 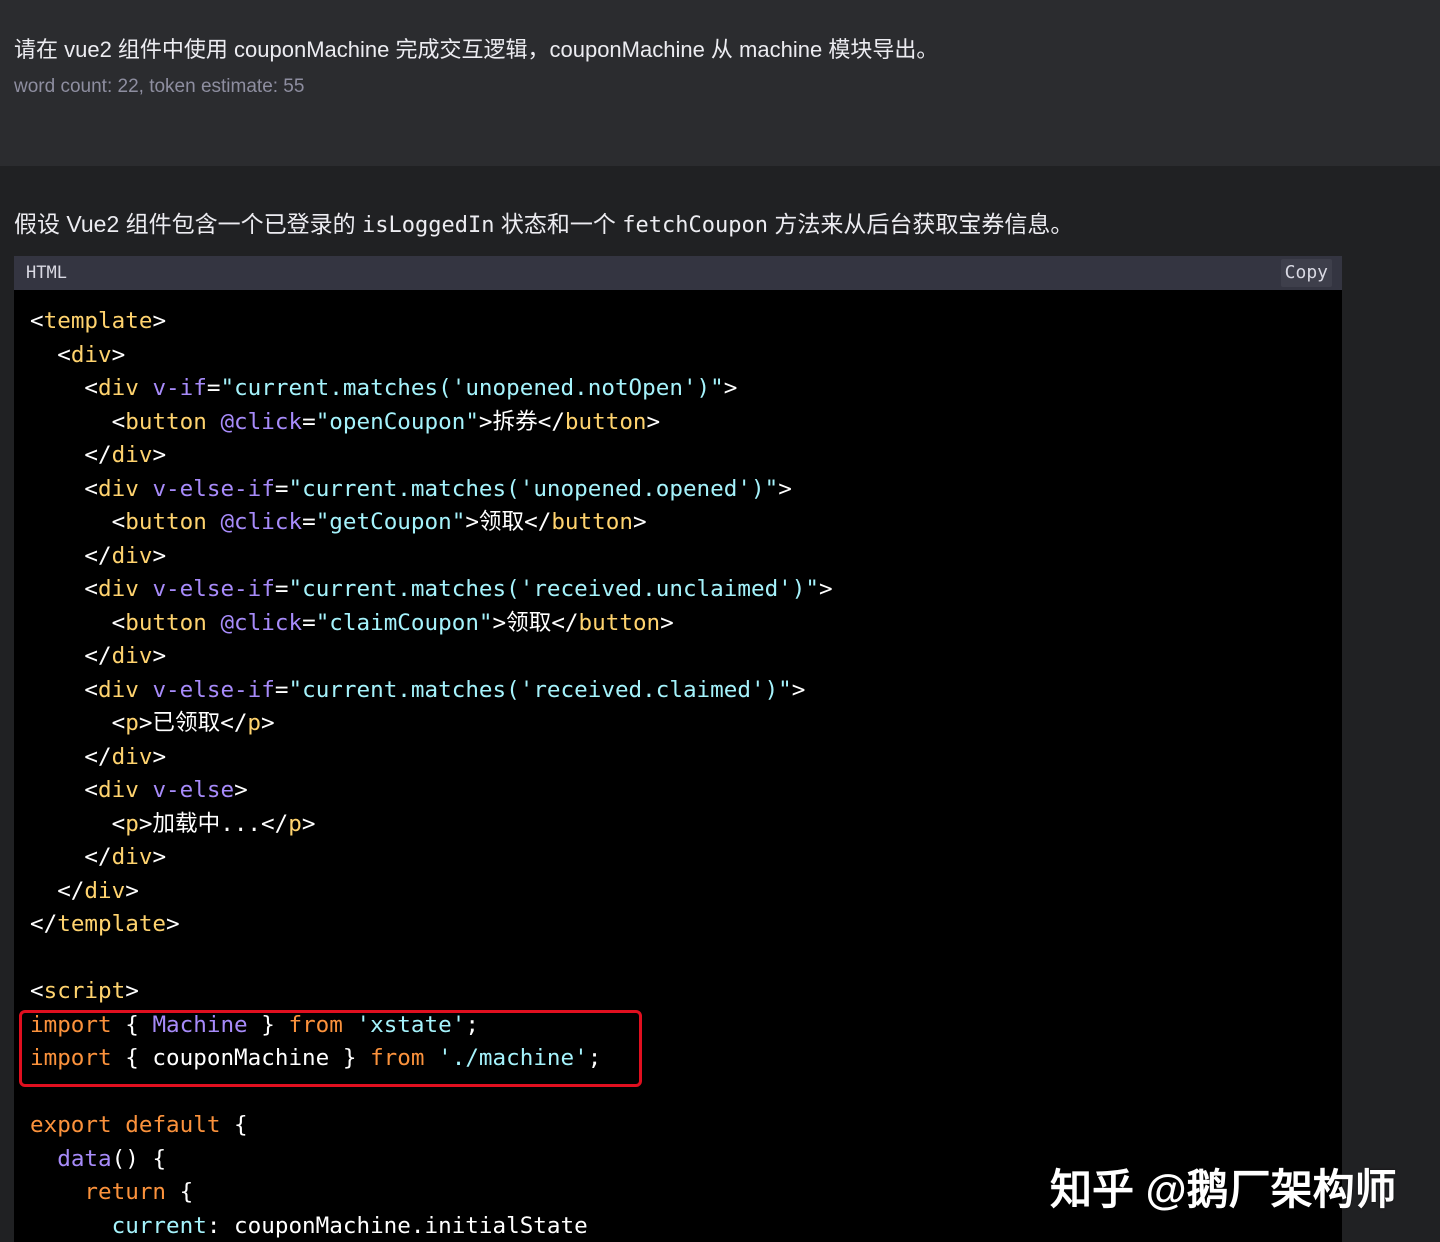 I want to click on code-token: "current.matches('unopened.opened')", so click(x=533, y=488).